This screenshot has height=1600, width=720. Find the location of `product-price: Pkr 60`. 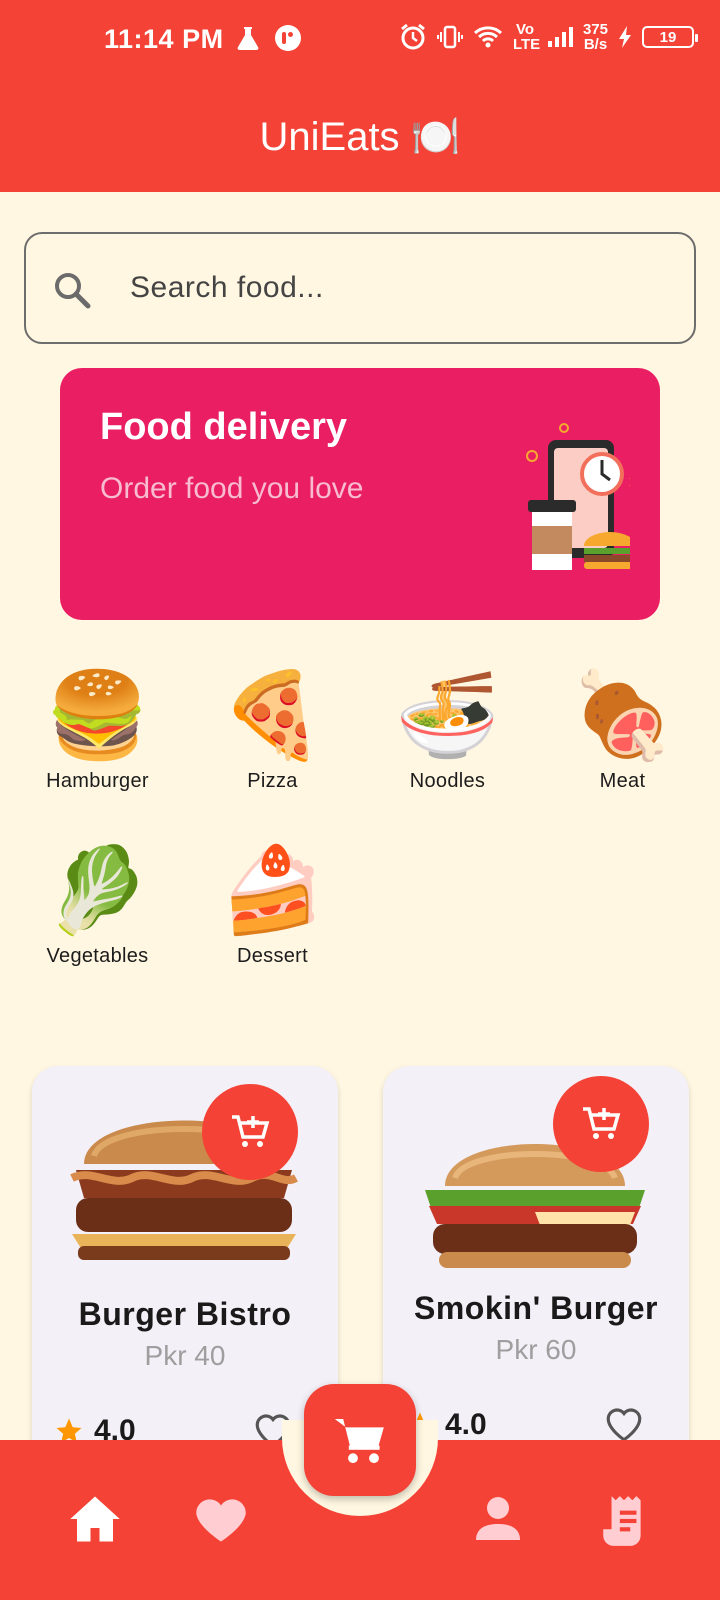

product-price: Pkr 60 is located at coordinates (536, 1349).